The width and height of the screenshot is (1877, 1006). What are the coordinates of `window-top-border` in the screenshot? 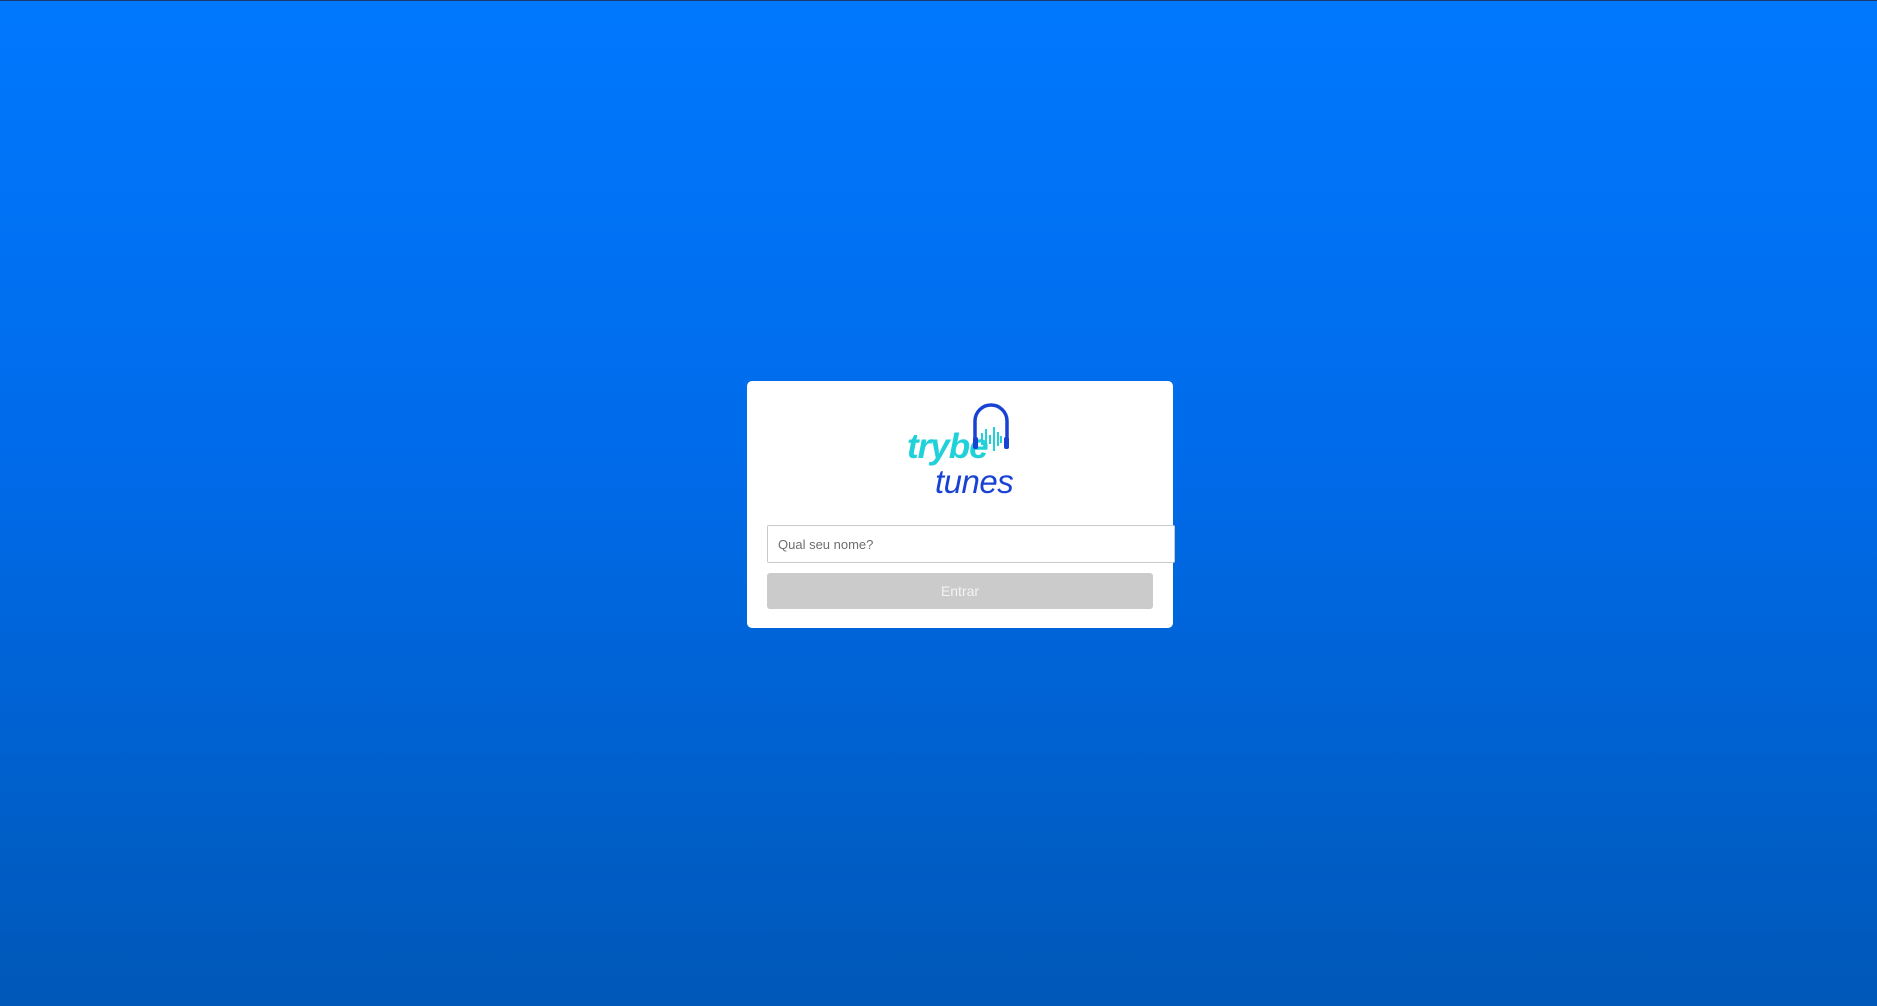 It's located at (938, 0).